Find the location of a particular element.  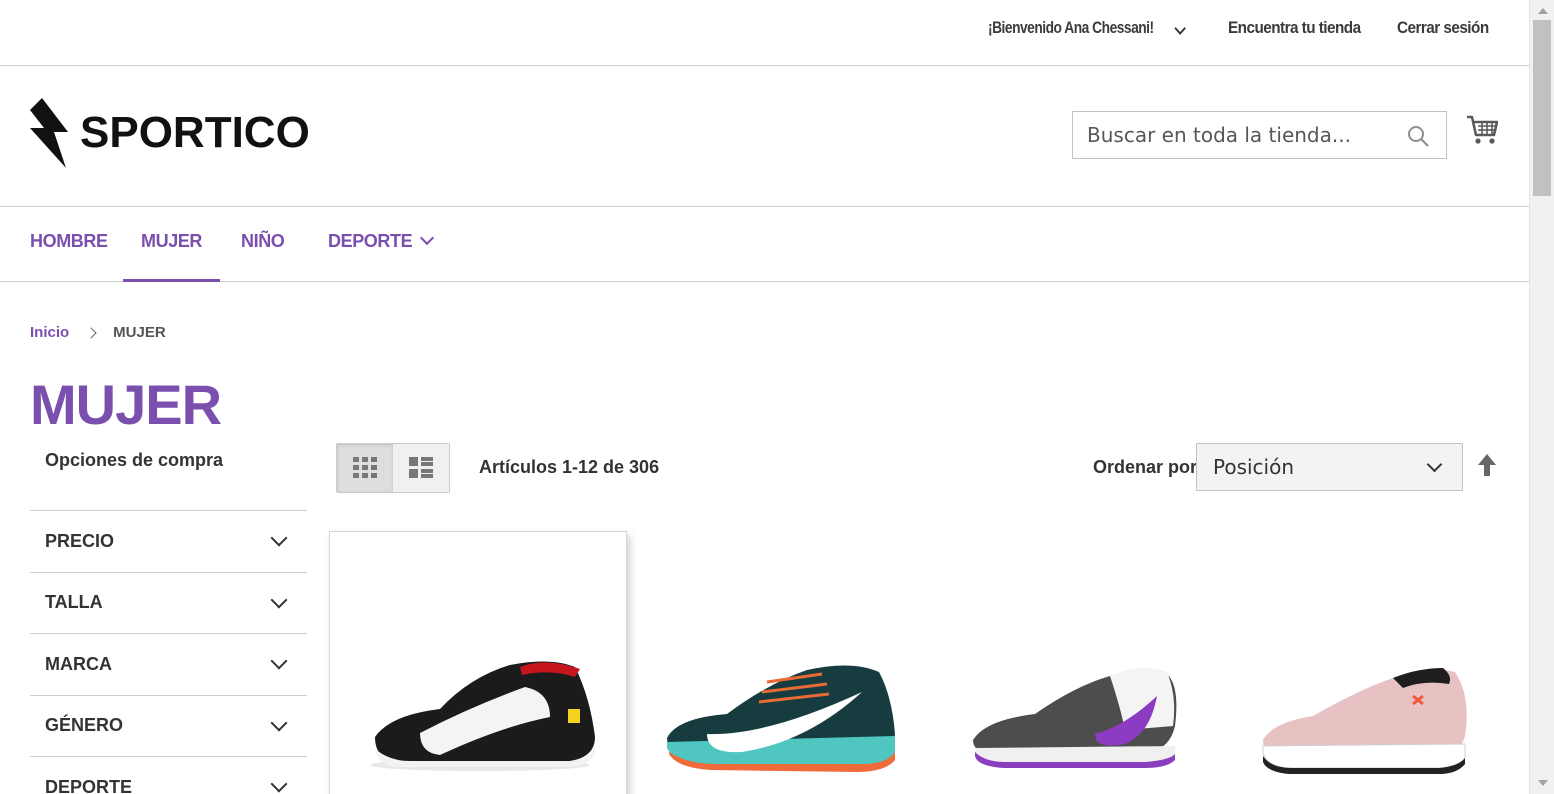

view-mode-switcher is located at coordinates (393, 468).